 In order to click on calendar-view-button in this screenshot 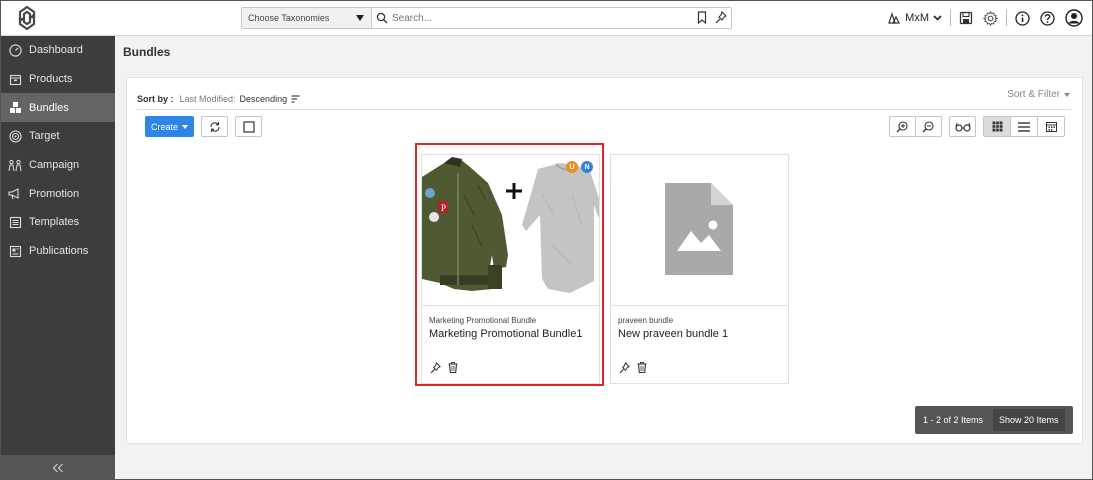, I will do `click(1051, 126)`.